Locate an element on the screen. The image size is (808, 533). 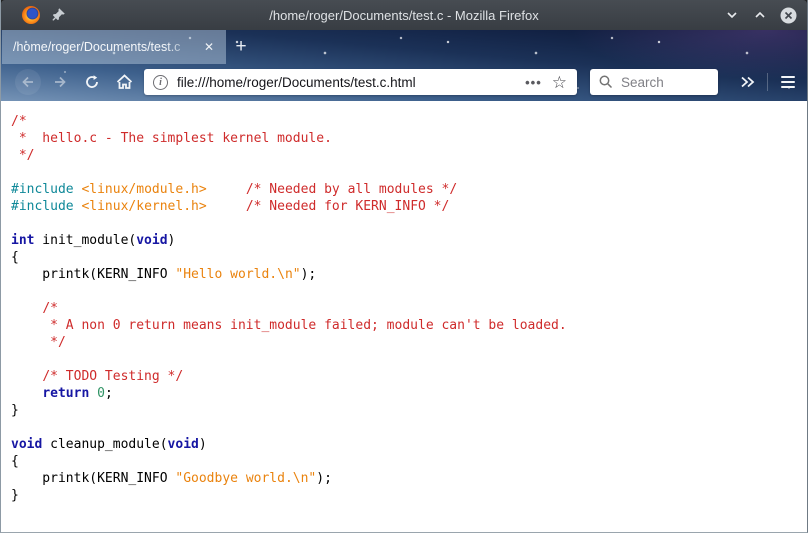
new-tab-button: + is located at coordinates (241, 47).